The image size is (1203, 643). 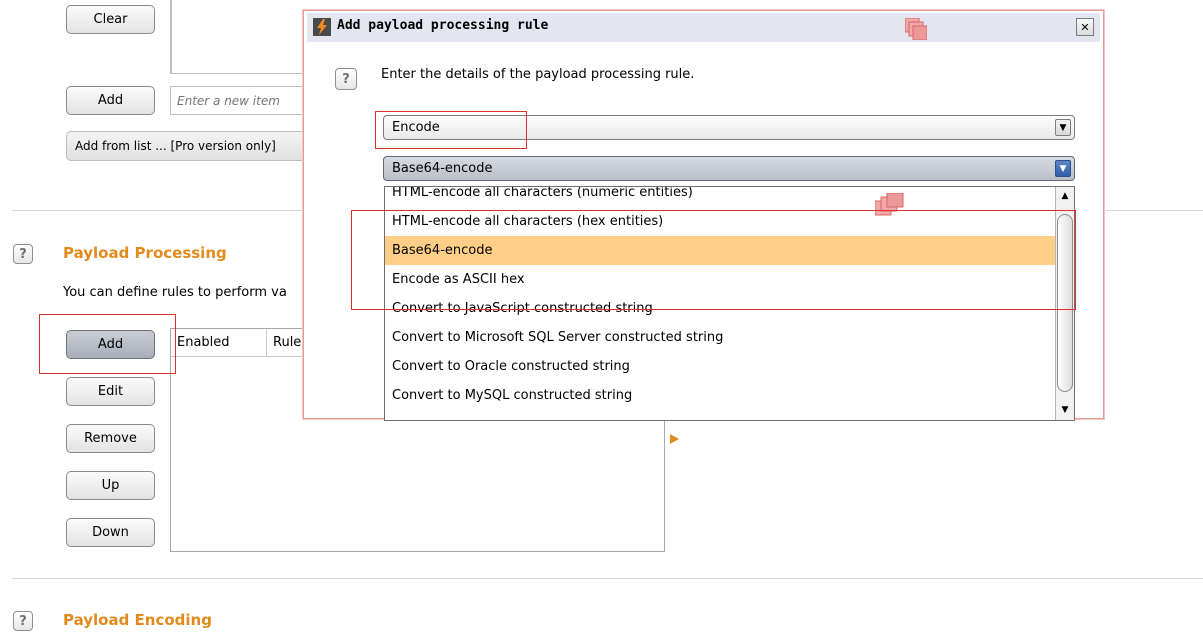 What do you see at coordinates (110, 532) in the screenshot?
I see `down-rule-button: Down` at bounding box center [110, 532].